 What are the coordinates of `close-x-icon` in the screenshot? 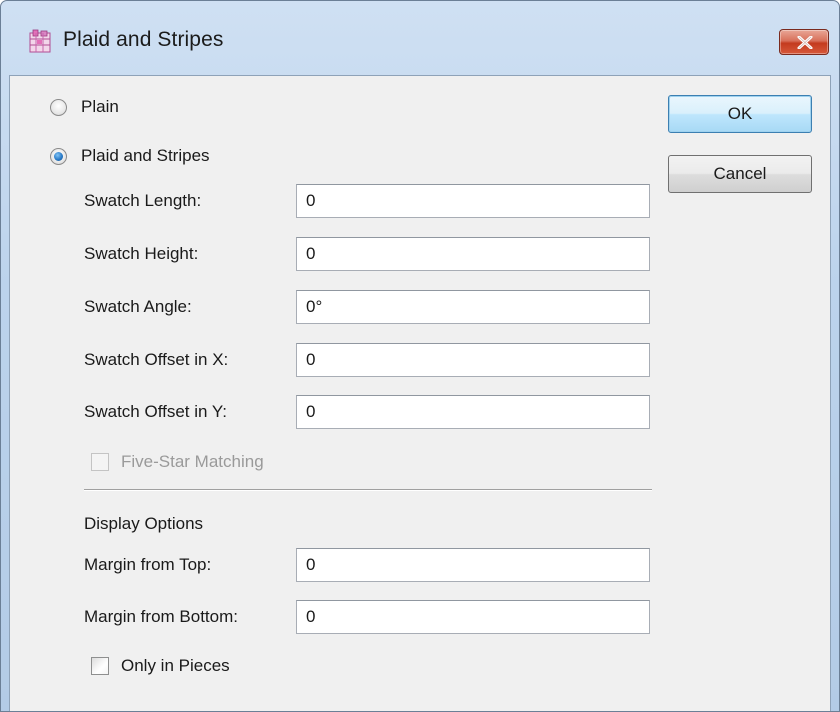 It's located at (805, 42).